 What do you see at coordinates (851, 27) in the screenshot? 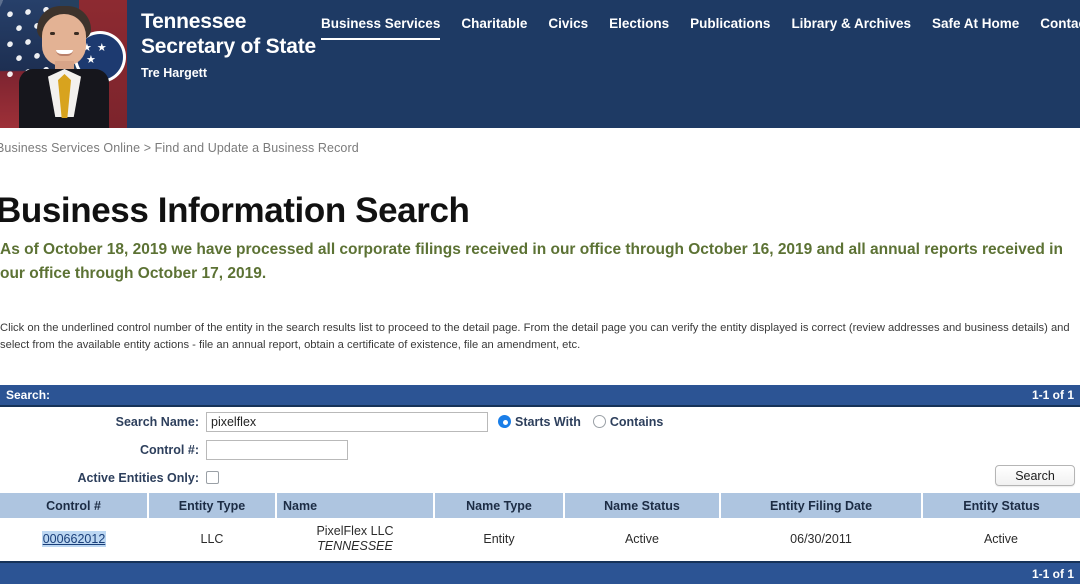
I see `nav-item-library-archives: Library & Archives` at bounding box center [851, 27].